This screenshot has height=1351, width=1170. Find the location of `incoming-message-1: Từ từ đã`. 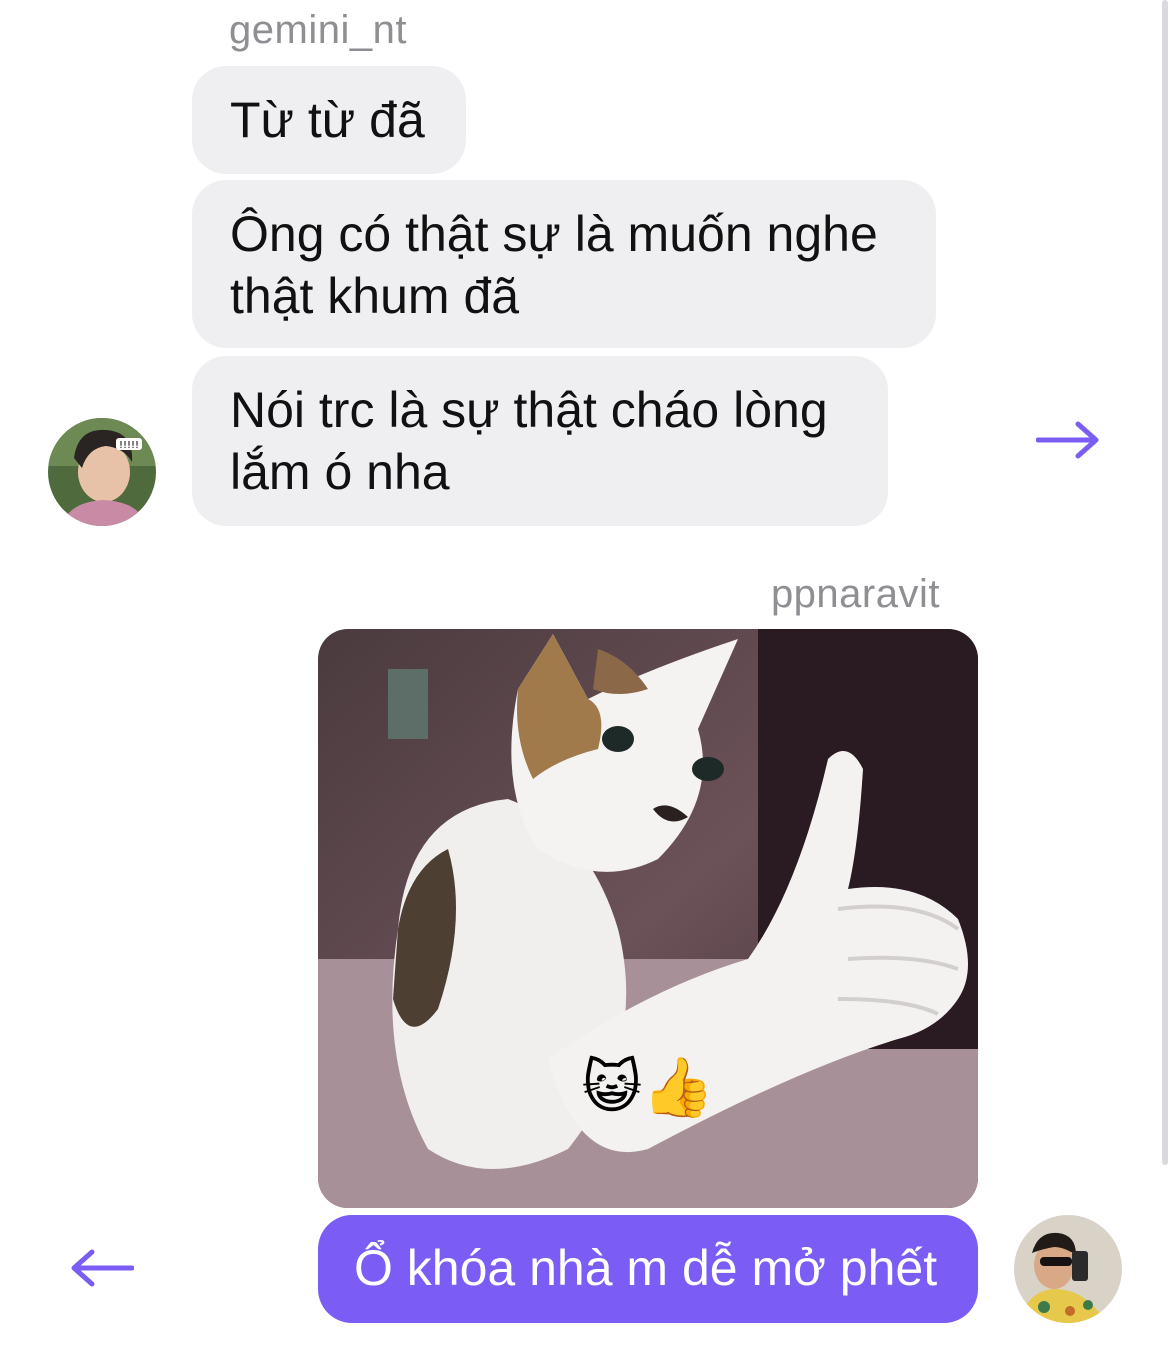

incoming-message-1: Từ từ đã is located at coordinates (329, 120).